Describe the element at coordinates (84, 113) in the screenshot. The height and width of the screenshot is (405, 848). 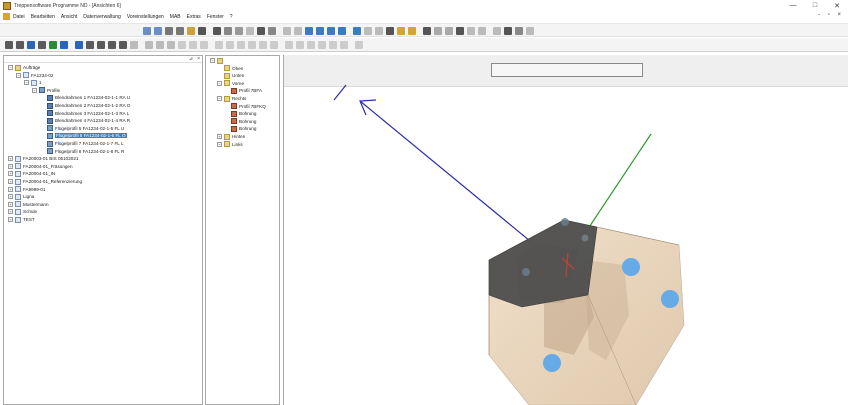
I see `tree-item: Blendrahmen 3 FA1234-02-1-3 RA L` at that location.